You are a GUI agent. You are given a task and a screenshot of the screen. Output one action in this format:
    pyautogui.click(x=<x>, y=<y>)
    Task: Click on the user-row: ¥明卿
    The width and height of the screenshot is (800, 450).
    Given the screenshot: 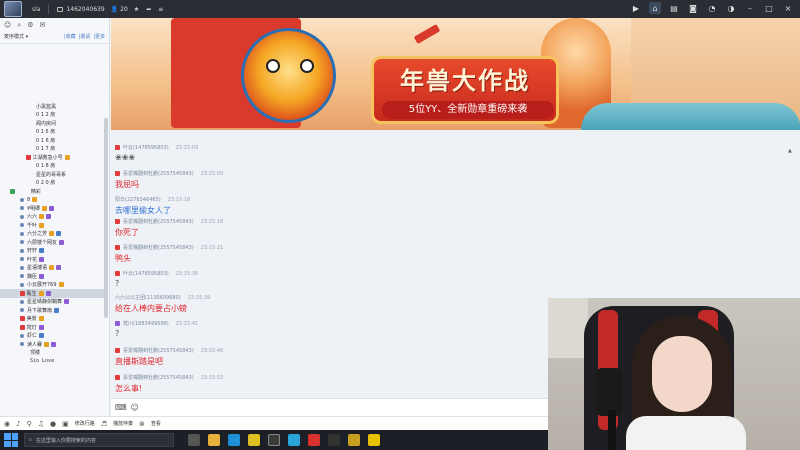 What is the action you would take?
    pyautogui.click(x=52, y=208)
    